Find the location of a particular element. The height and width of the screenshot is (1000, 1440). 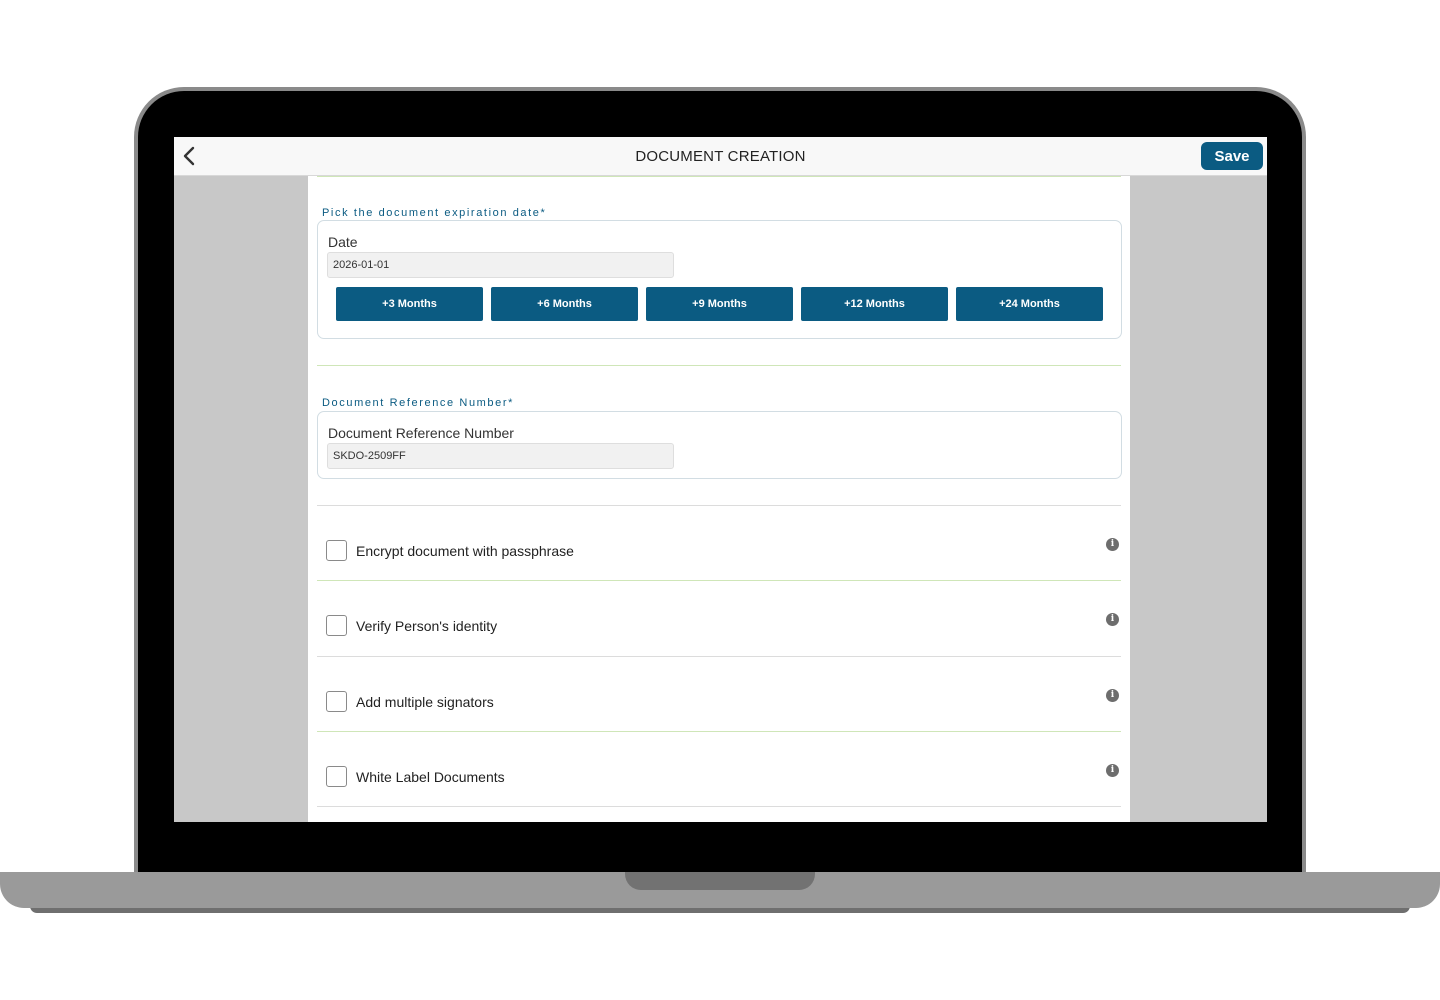

plus-6-months-button: +6 Months is located at coordinates (564, 304).